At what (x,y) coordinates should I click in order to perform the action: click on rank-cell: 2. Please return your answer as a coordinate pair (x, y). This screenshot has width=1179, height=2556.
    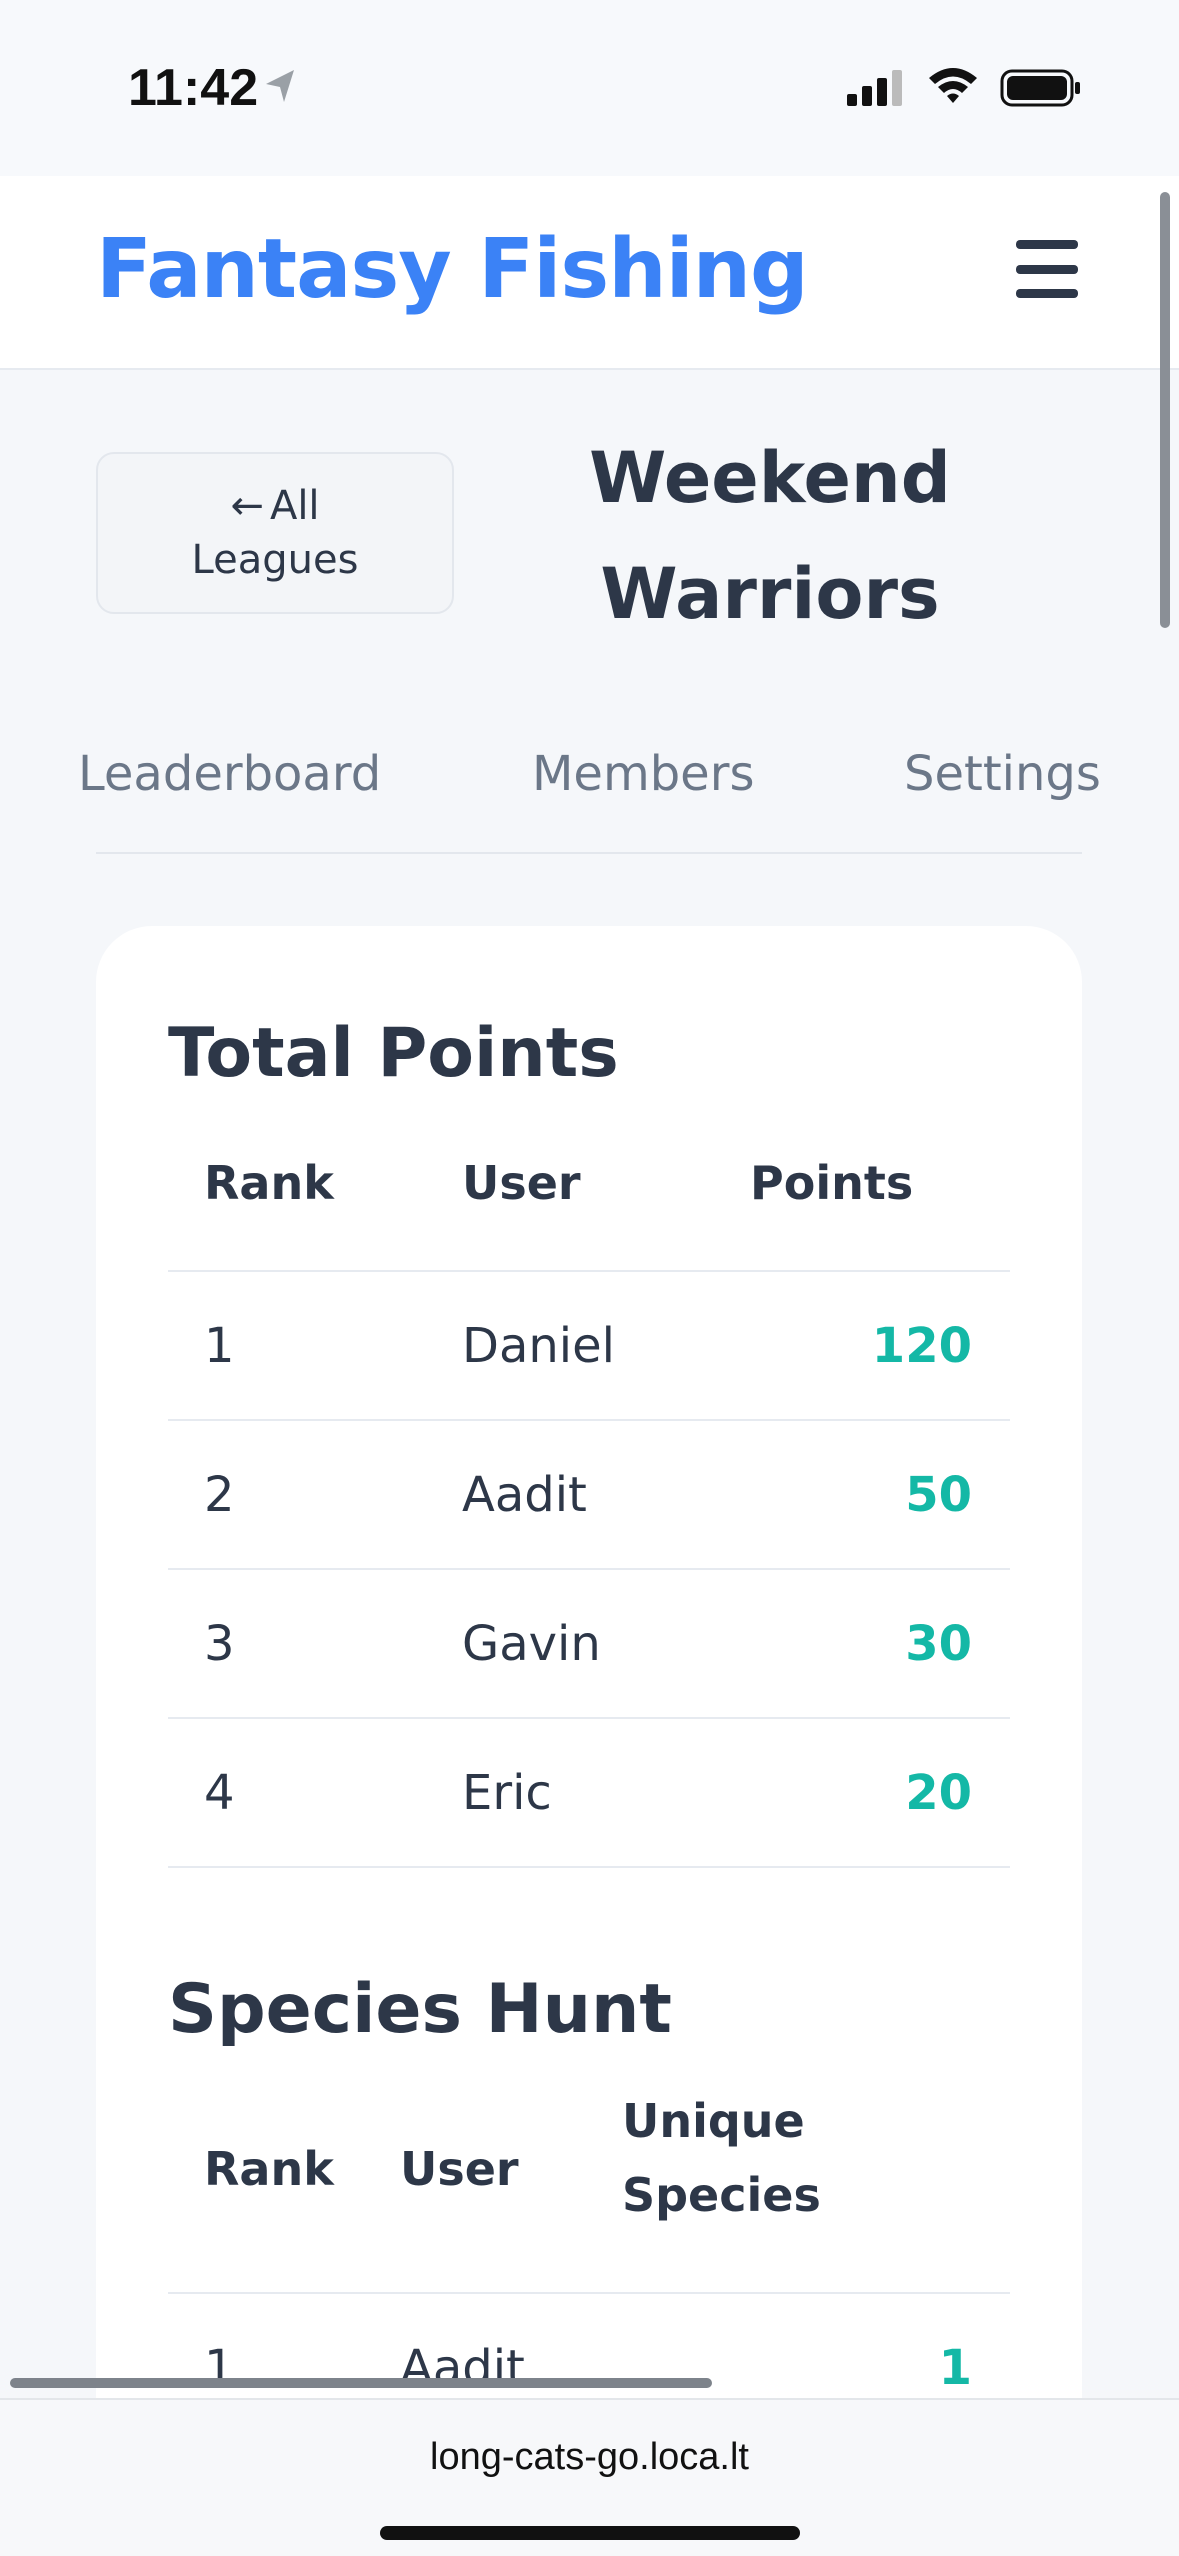
    Looking at the image, I should click on (219, 1495).